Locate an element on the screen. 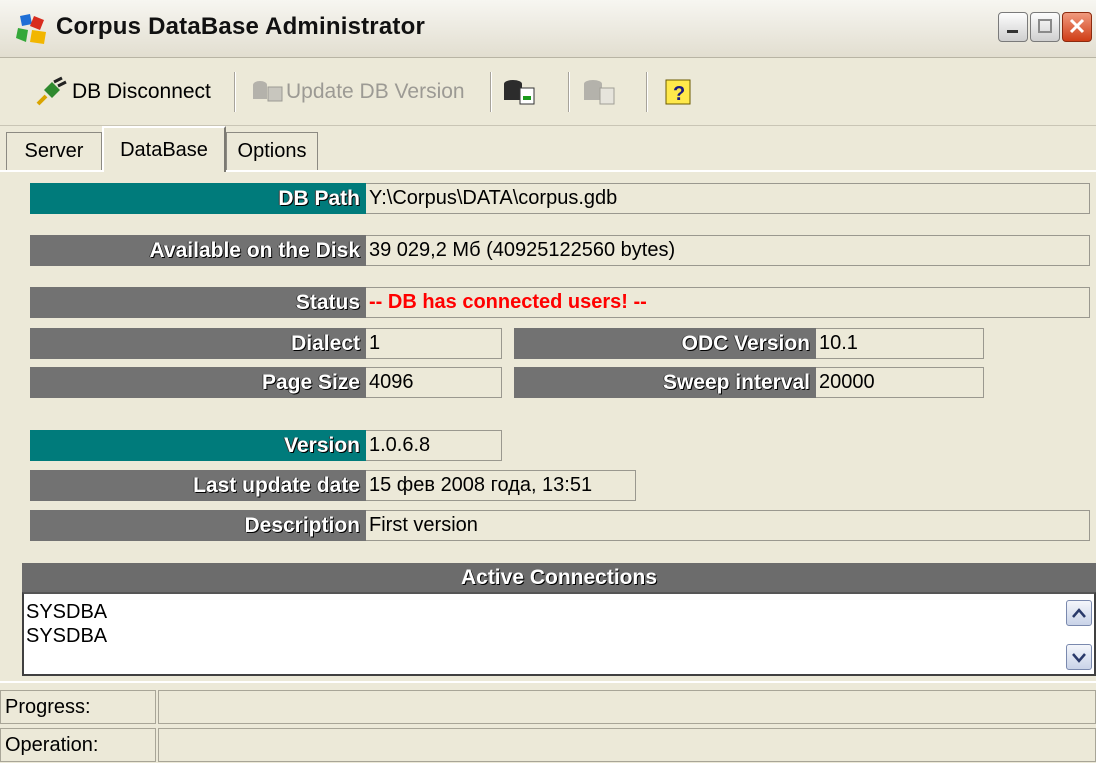  sweep-interval-value: 20000 is located at coordinates (900, 382).